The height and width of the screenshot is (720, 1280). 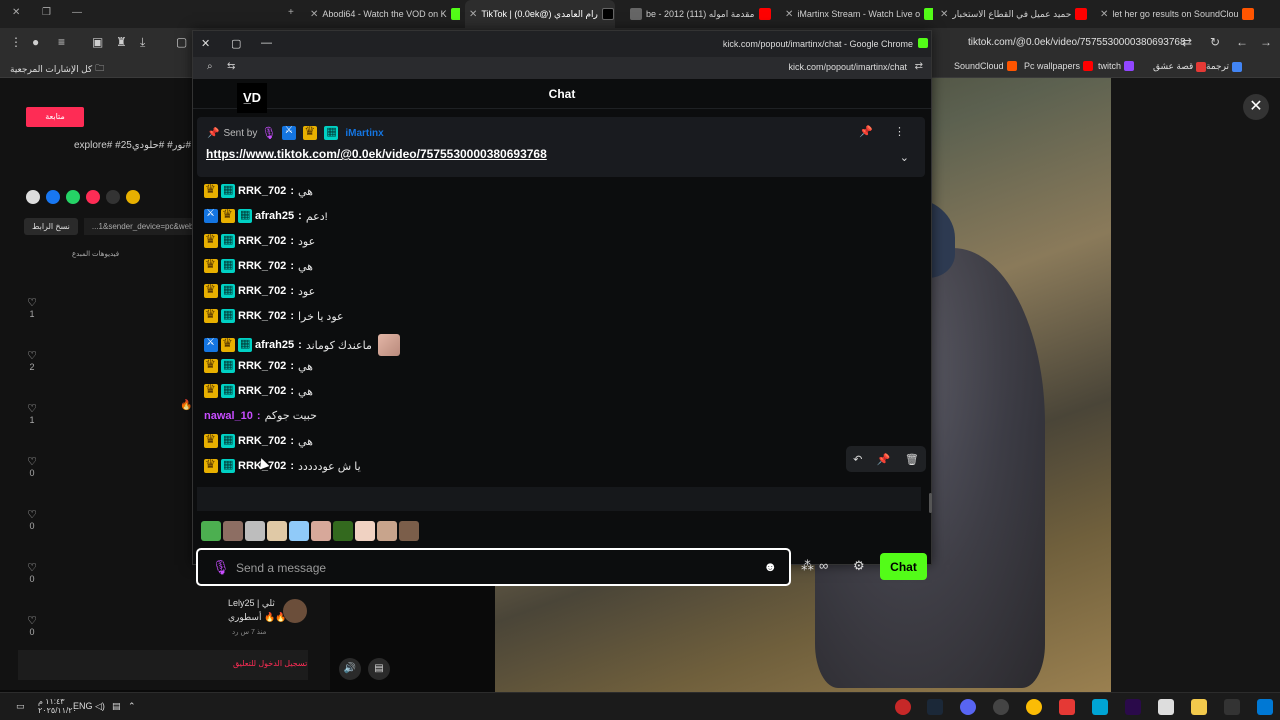 What do you see at coordinates (899, 131) in the screenshot?
I see `more-options-icon: ⋮` at bounding box center [899, 131].